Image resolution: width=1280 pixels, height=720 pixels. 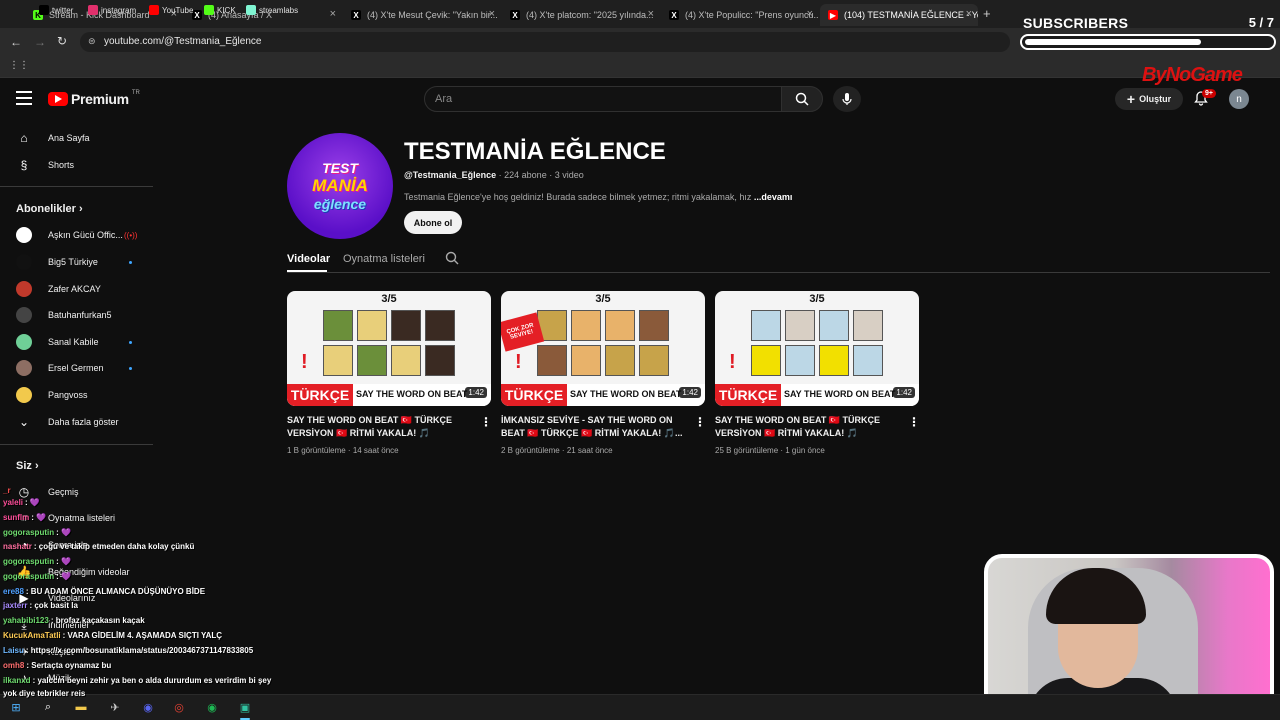 What do you see at coordinates (1149, 99) in the screenshot?
I see `create-button: + Oluştur` at bounding box center [1149, 99].